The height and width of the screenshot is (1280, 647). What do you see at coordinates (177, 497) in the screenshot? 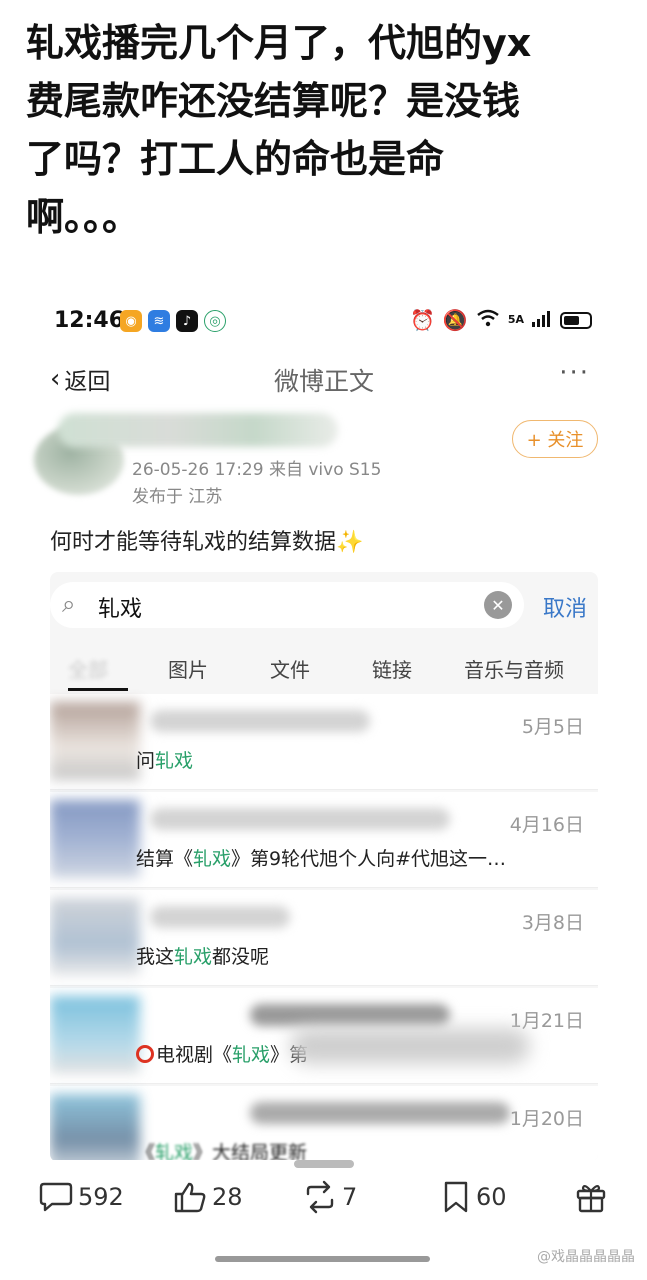
I see `post-location: 发布于 江苏` at bounding box center [177, 497].